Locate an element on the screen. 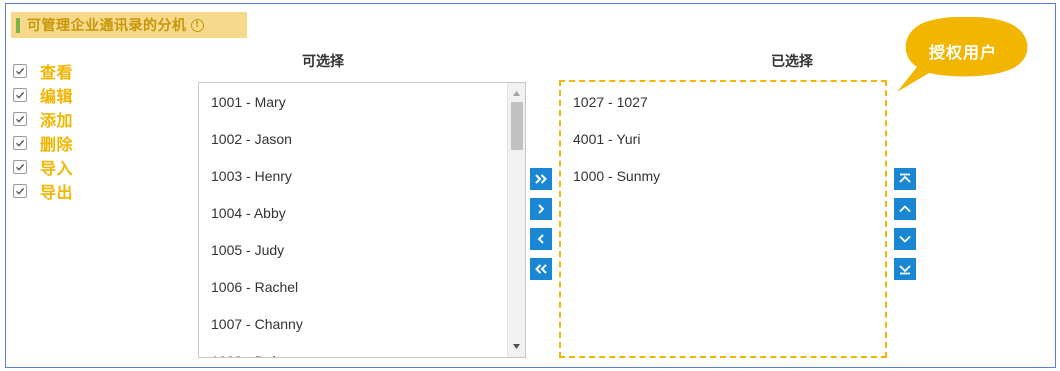  remove-all-icon is located at coordinates (541, 269).